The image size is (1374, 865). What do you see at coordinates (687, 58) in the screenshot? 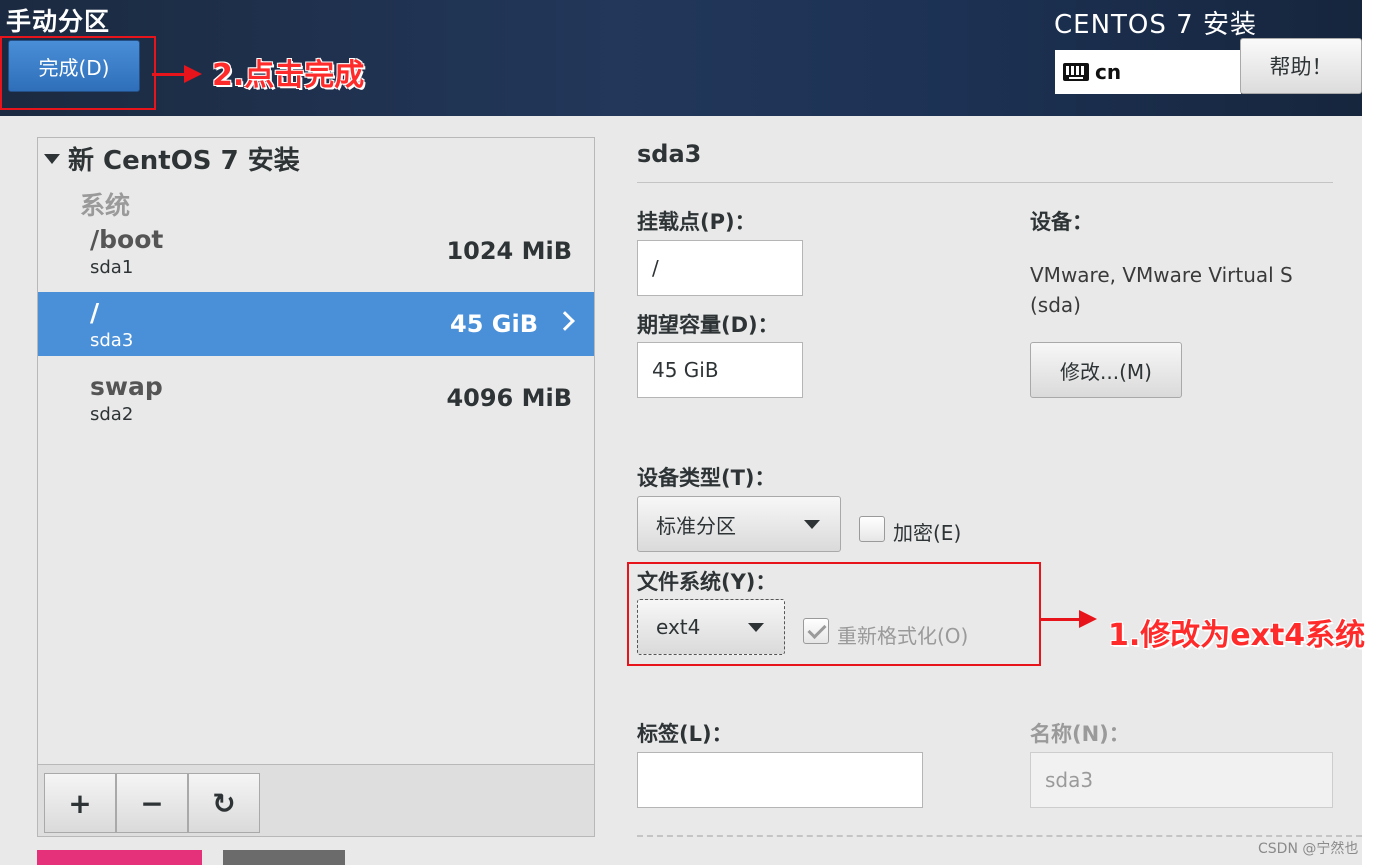
I see `header-bar: 手动分区 完成(D) 2.点击完成 CENTOS 7 安装 cn 帮助！` at bounding box center [687, 58].